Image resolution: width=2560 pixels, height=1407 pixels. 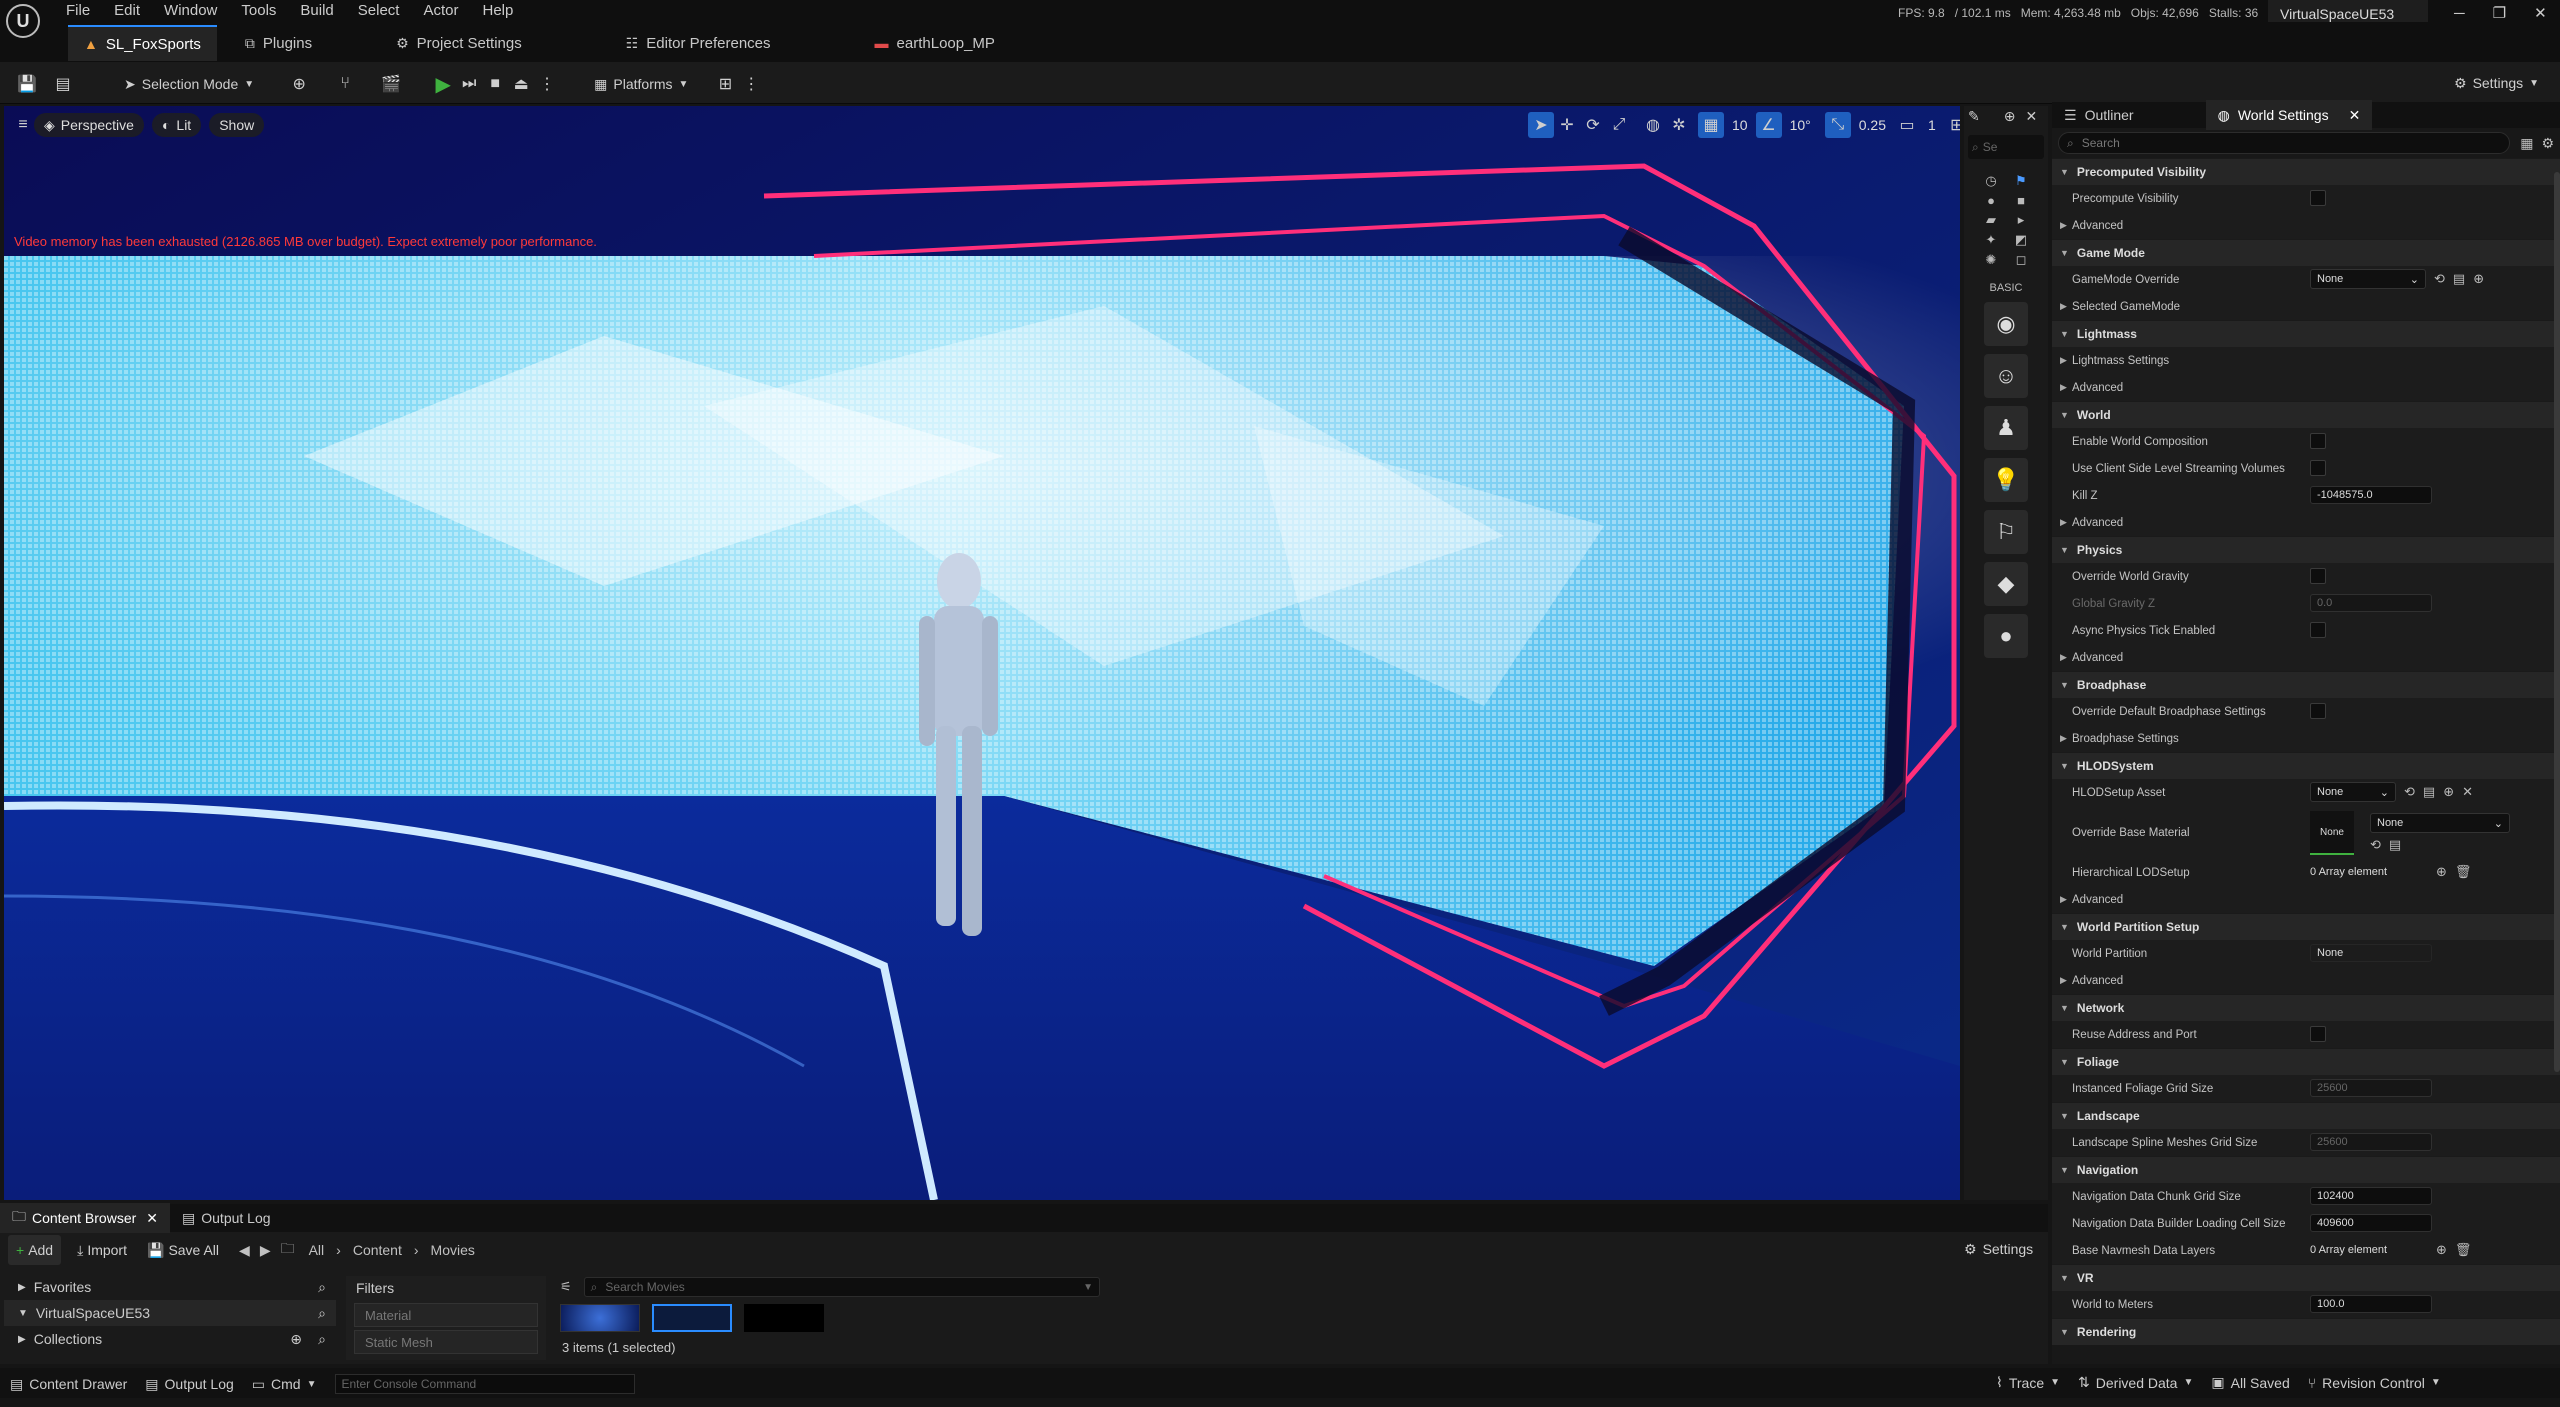 I want to click on all-classes-icon: ✺, so click(x=1991, y=260).